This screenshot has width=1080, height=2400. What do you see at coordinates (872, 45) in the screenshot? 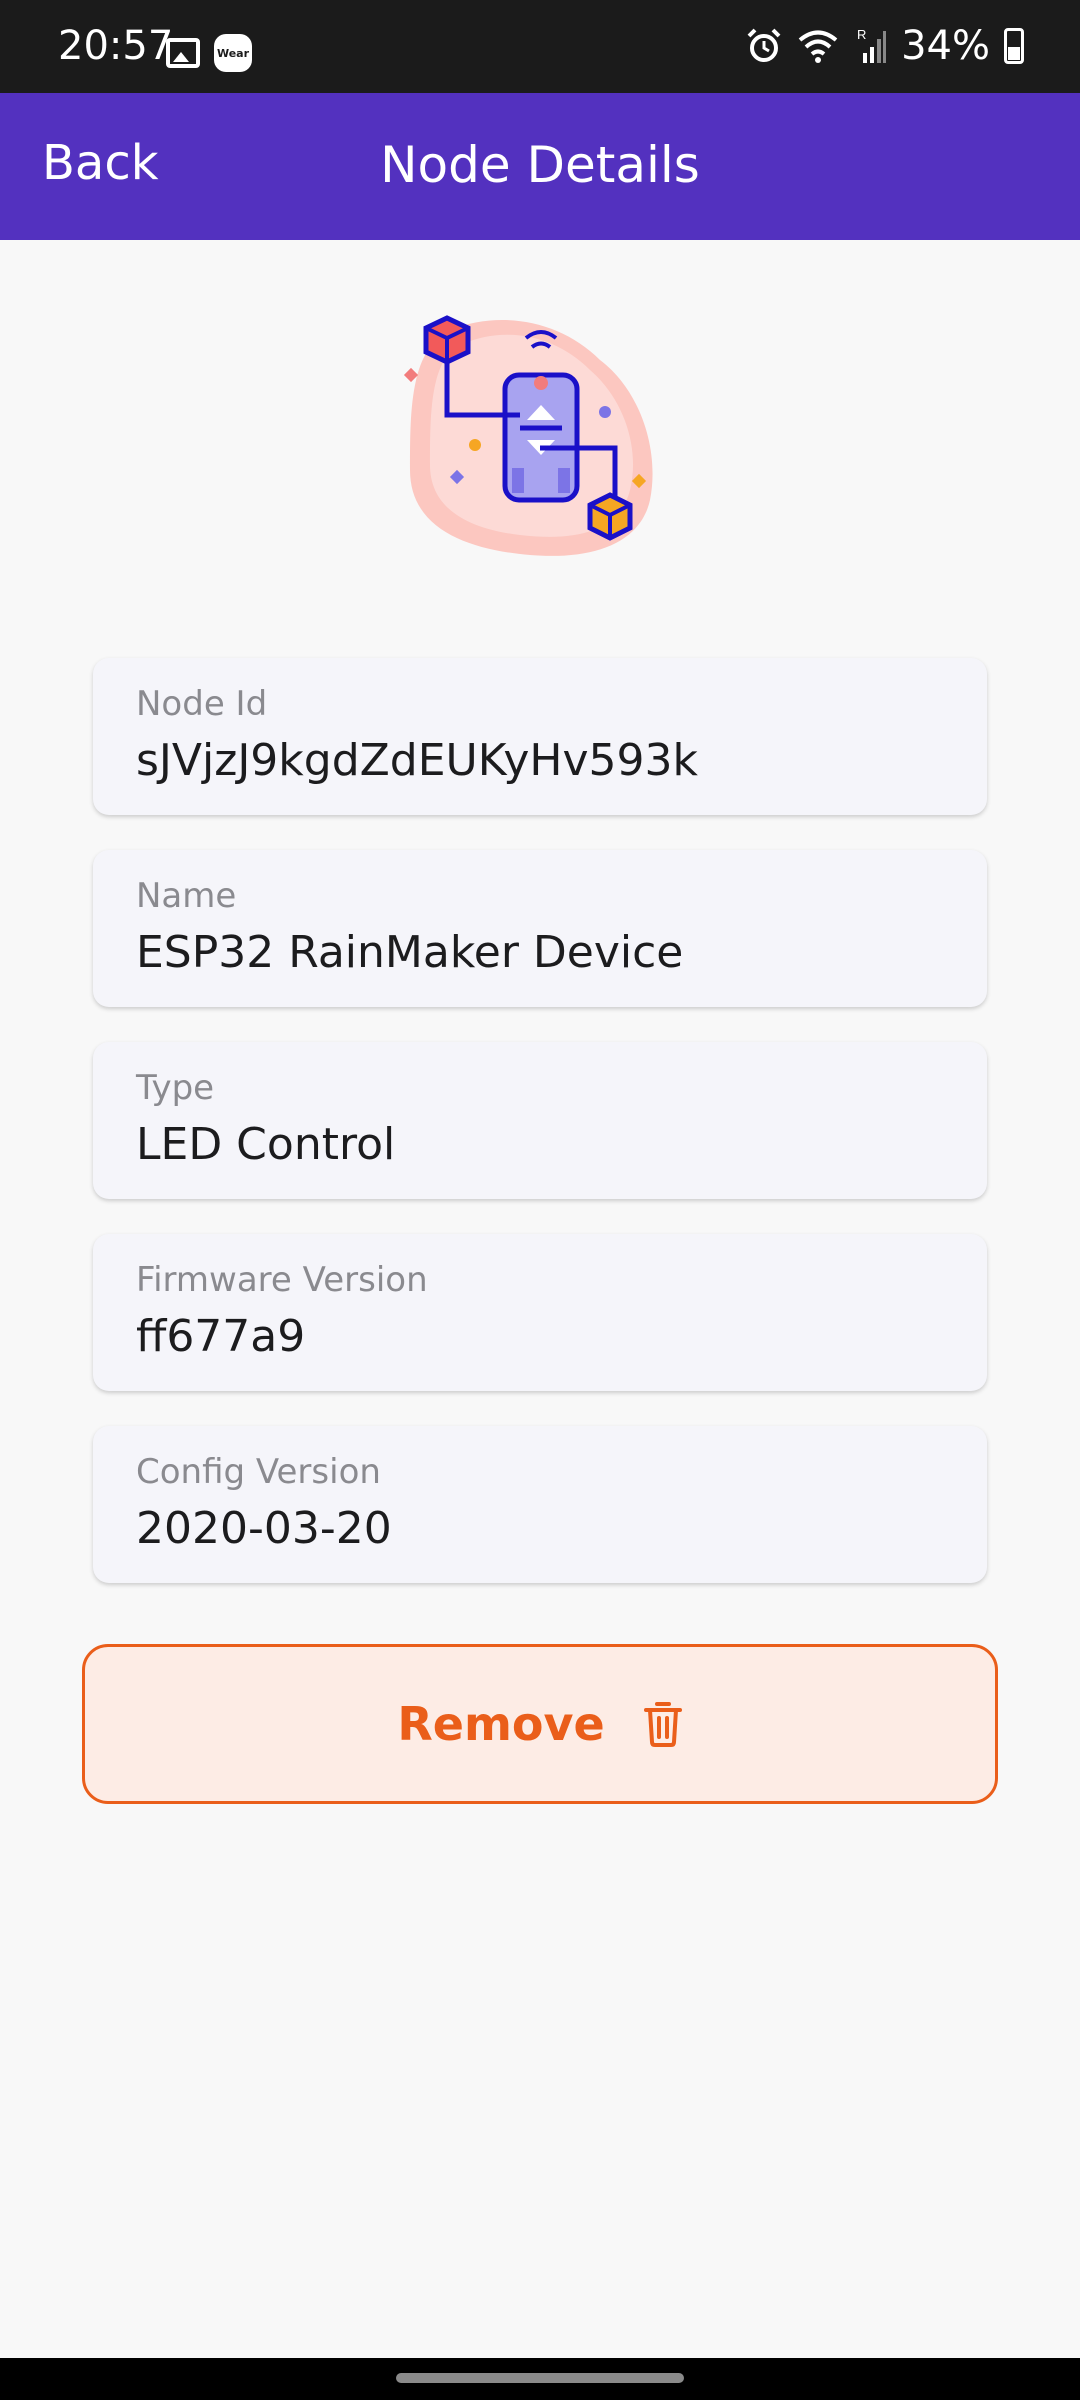
I see `signal-icon: R` at bounding box center [872, 45].